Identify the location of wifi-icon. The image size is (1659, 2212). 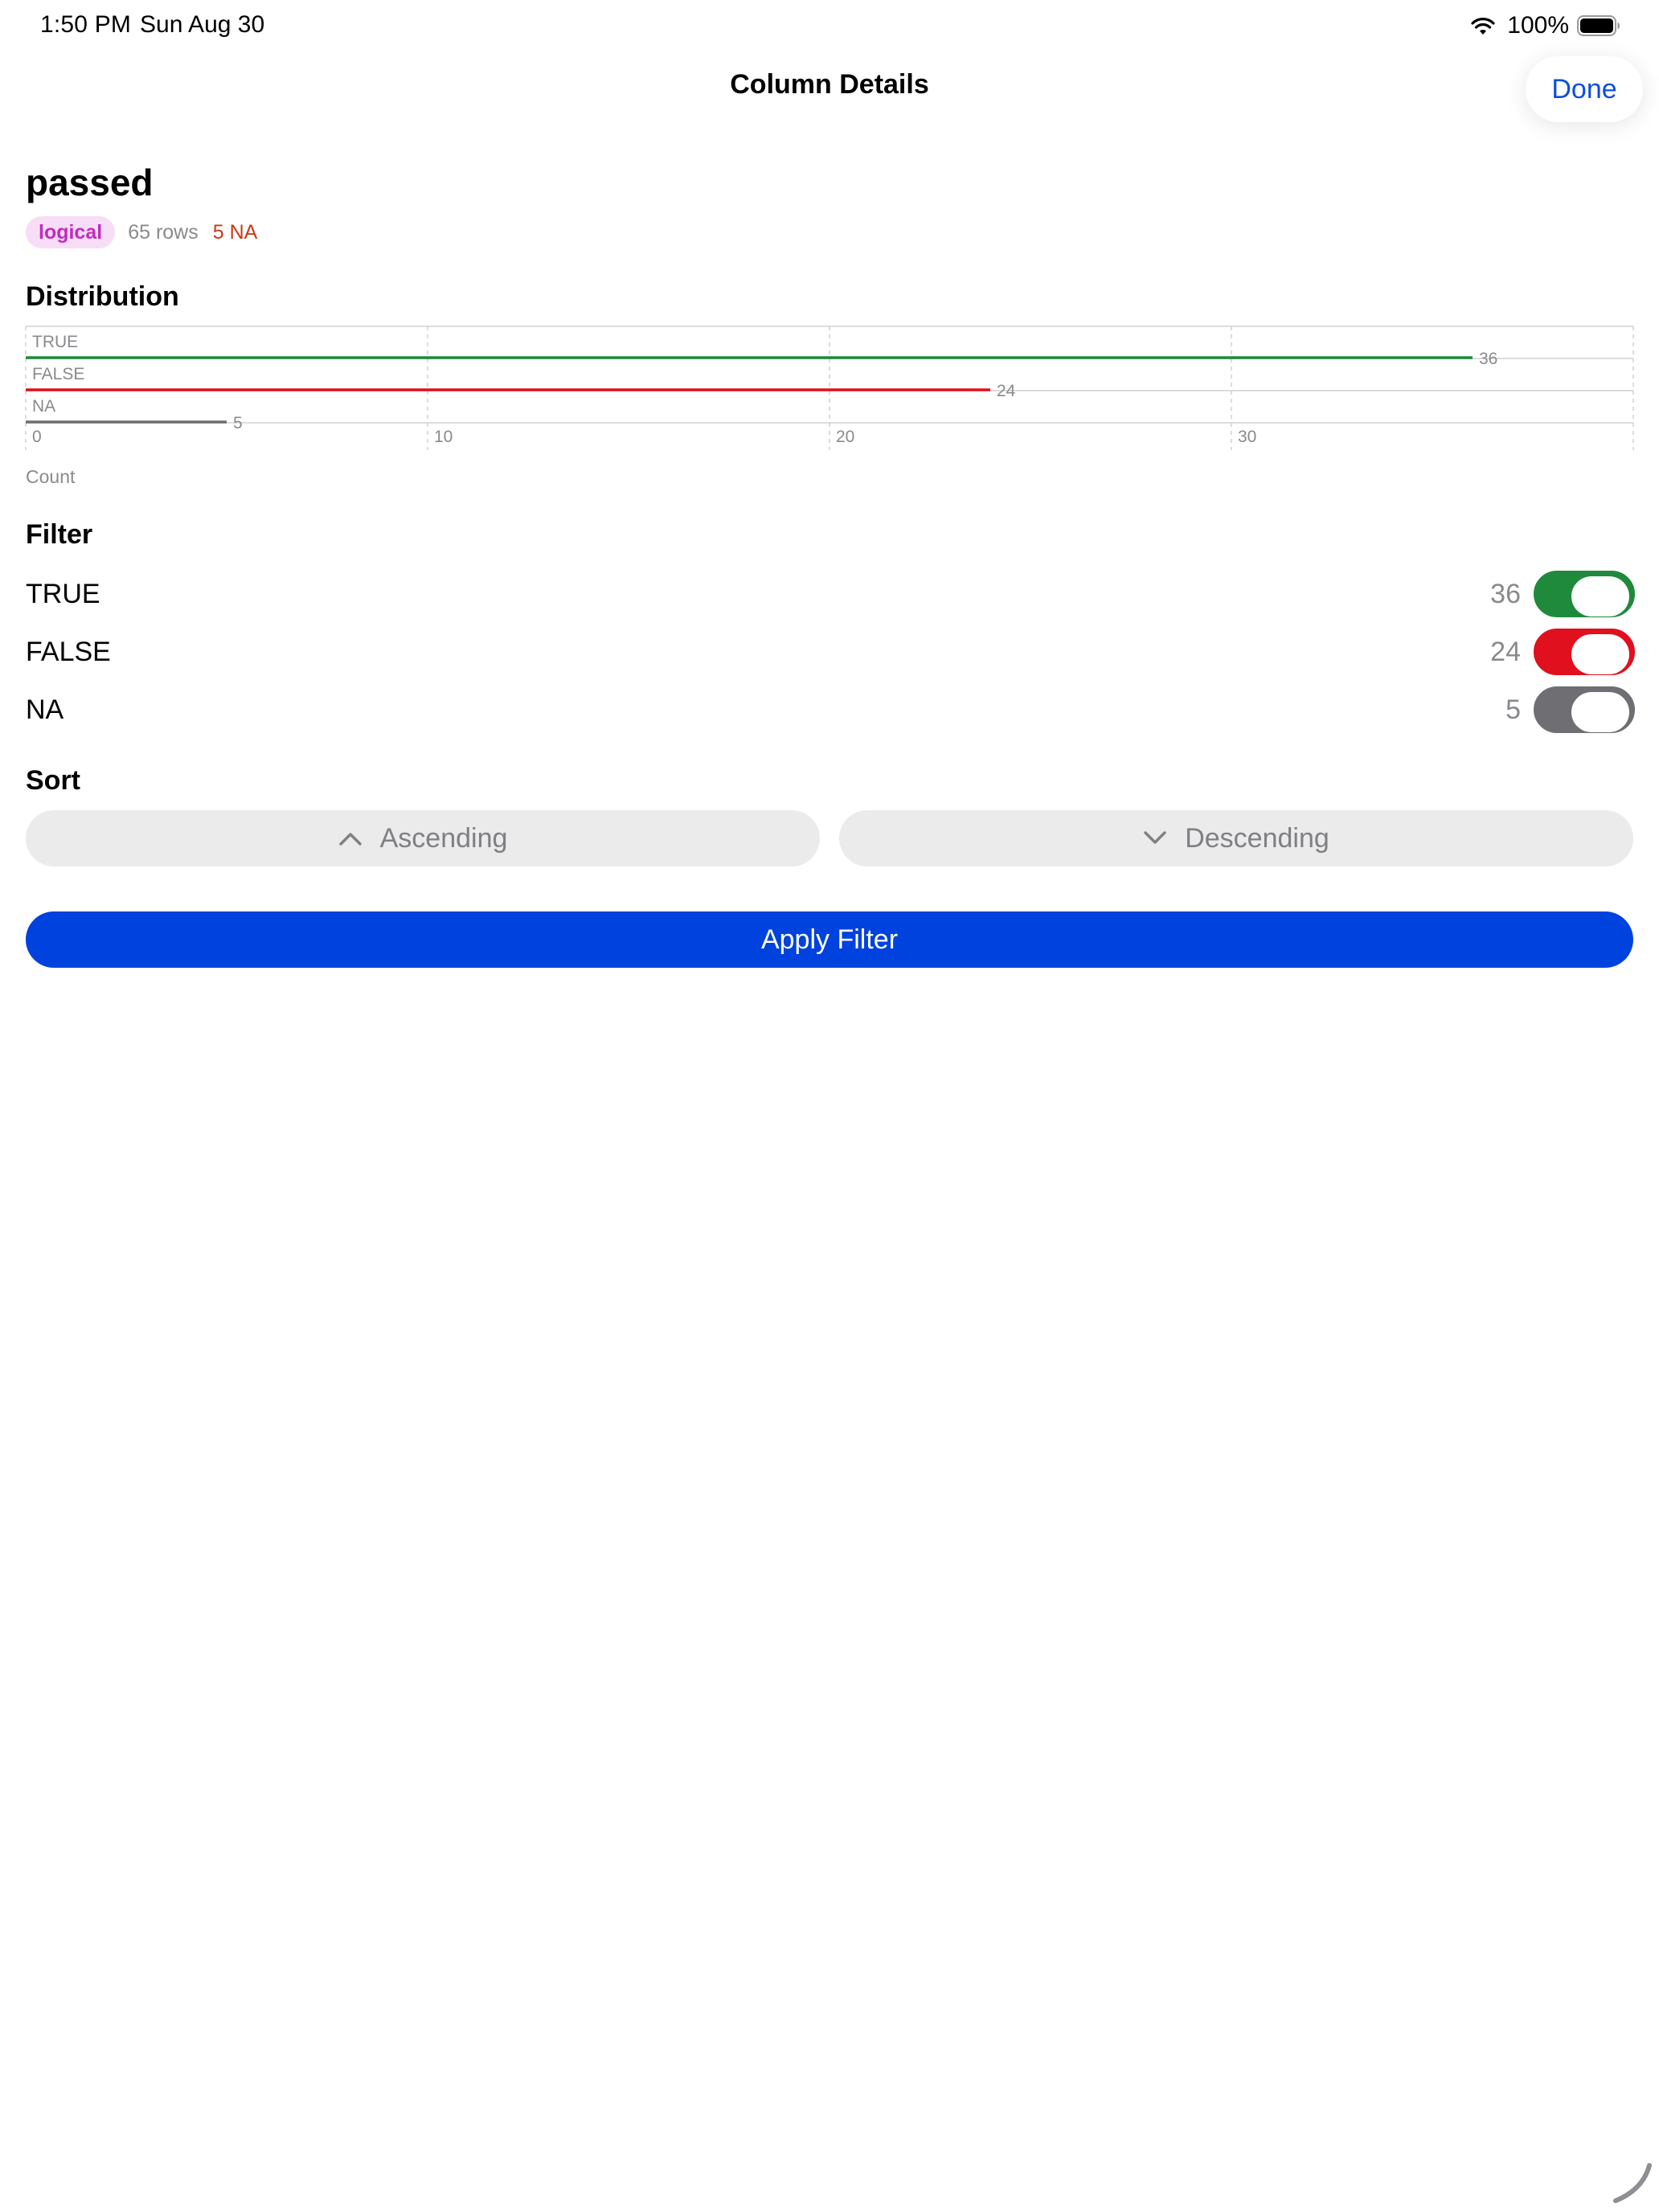
(1483, 26).